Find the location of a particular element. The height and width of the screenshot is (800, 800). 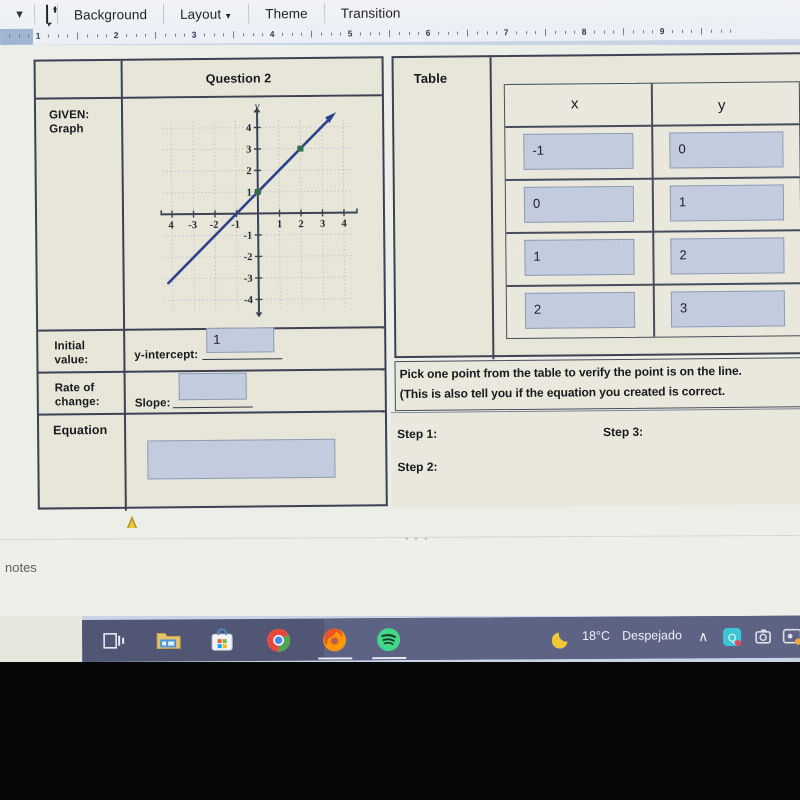

row-divider is located at coordinates (211, 413).